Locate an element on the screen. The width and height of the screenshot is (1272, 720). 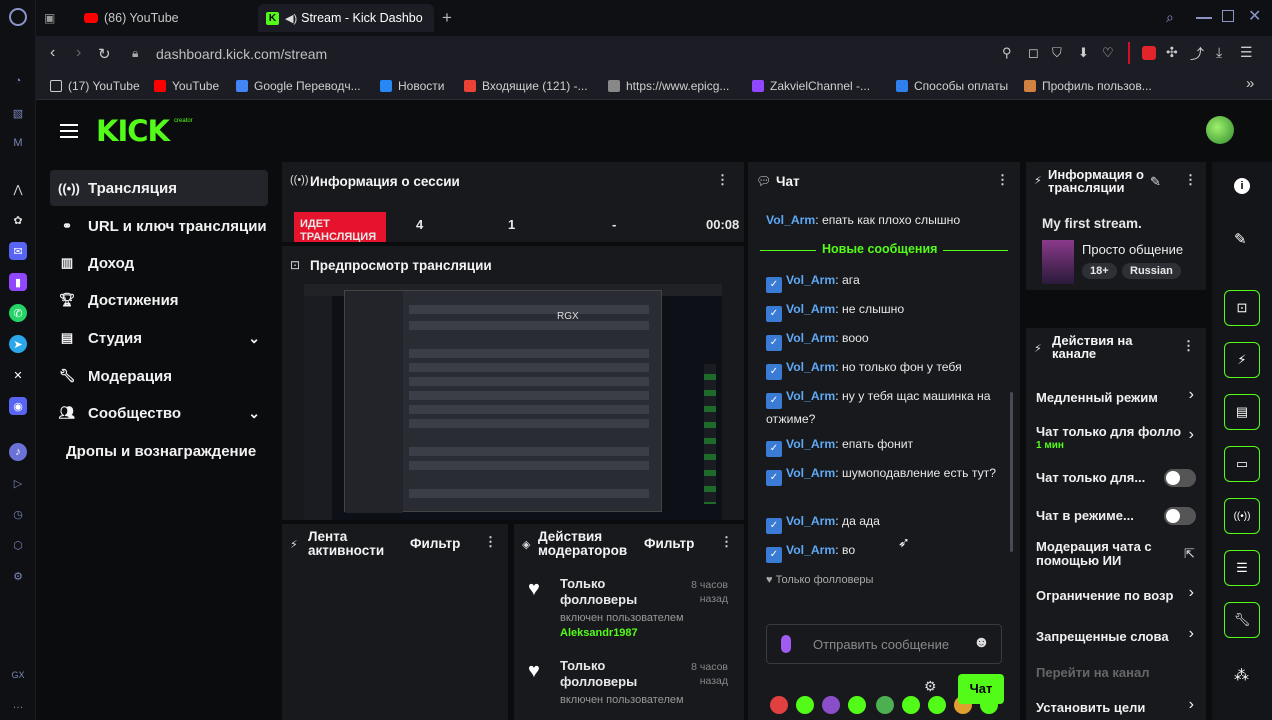
preview-video: RGX is located at coordinates (513, 402).